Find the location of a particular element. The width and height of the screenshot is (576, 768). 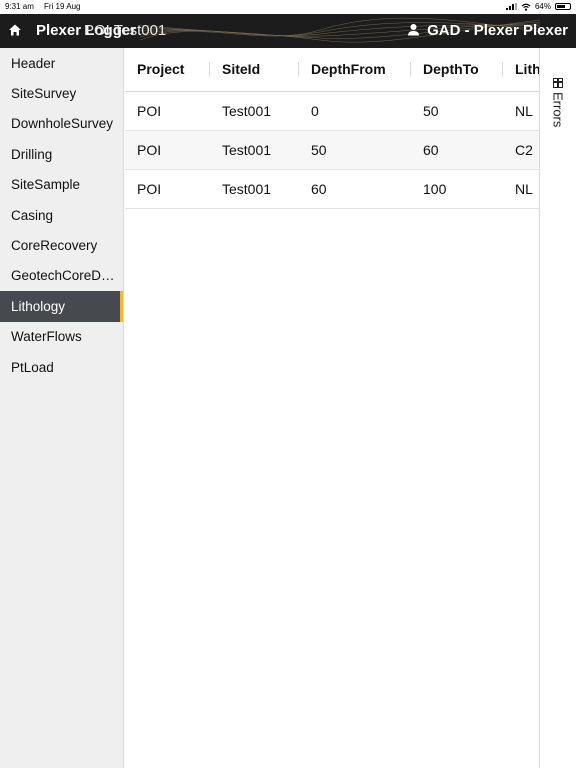

sidebar-item-casing: Casing is located at coordinates (61, 215).